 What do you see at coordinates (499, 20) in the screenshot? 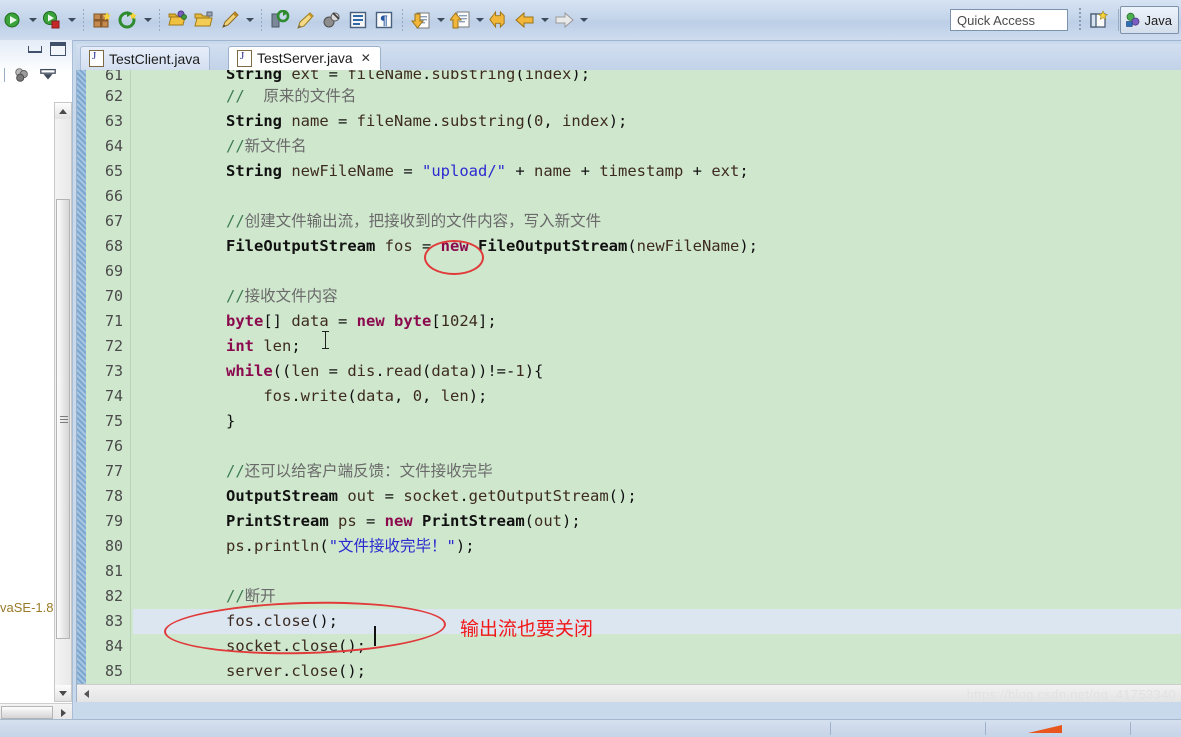
I see `last-edit-location-button` at bounding box center [499, 20].